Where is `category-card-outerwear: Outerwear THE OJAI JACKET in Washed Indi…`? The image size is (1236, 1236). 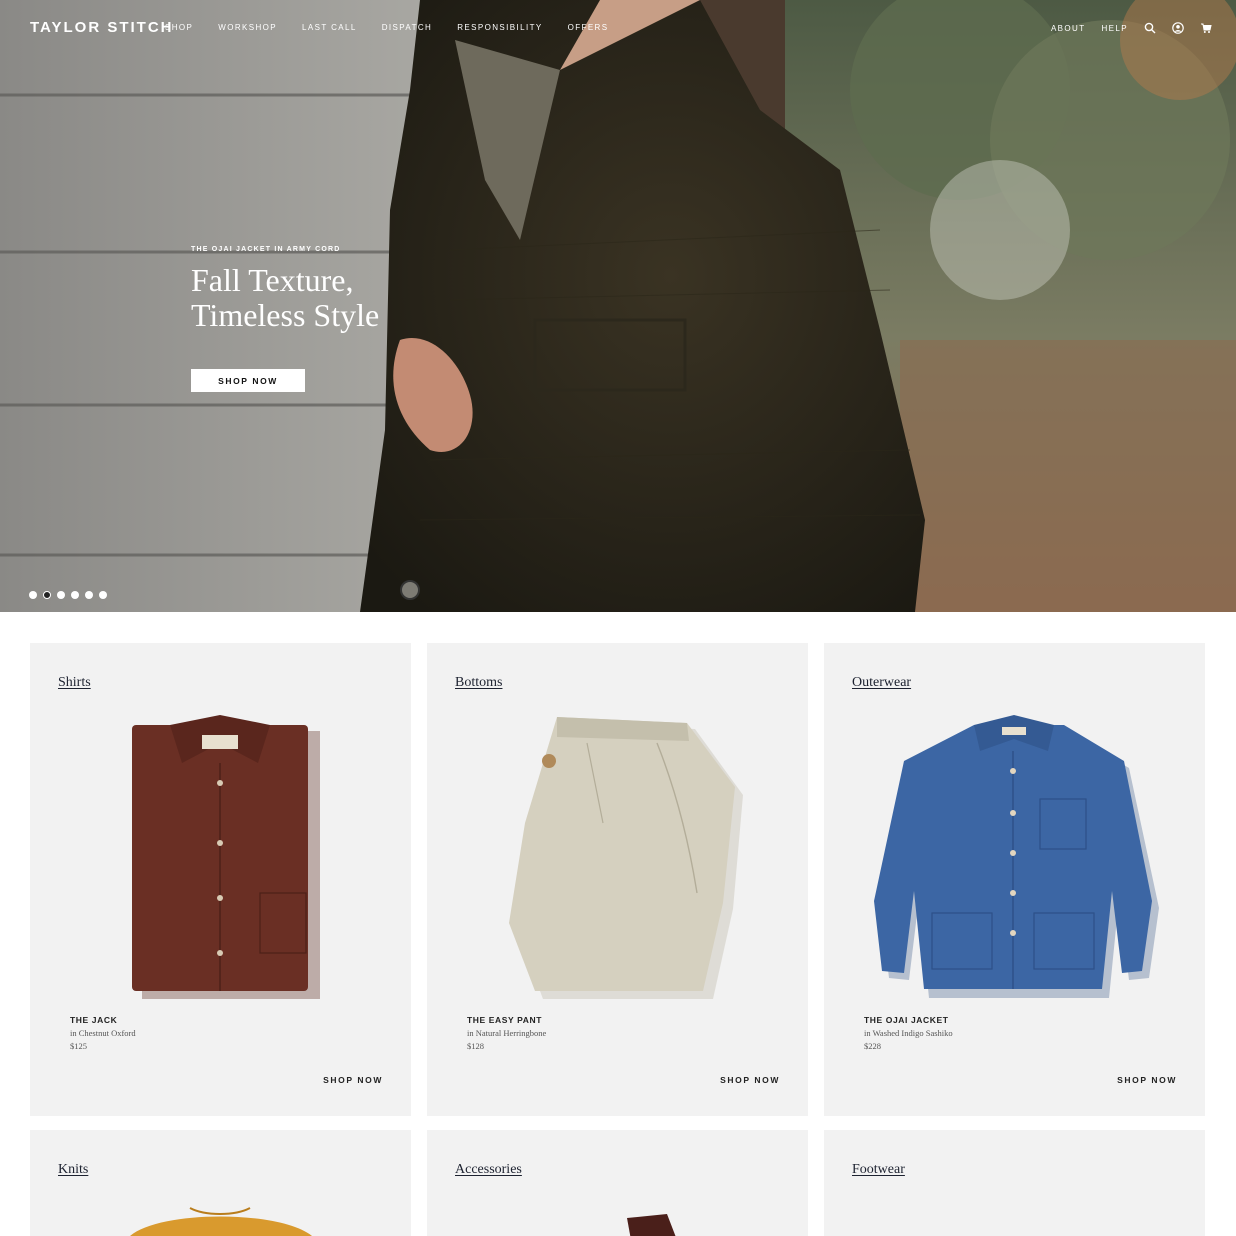 category-card-outerwear: Outerwear THE OJAI JACKET in Washed Indi… is located at coordinates (1014, 879).